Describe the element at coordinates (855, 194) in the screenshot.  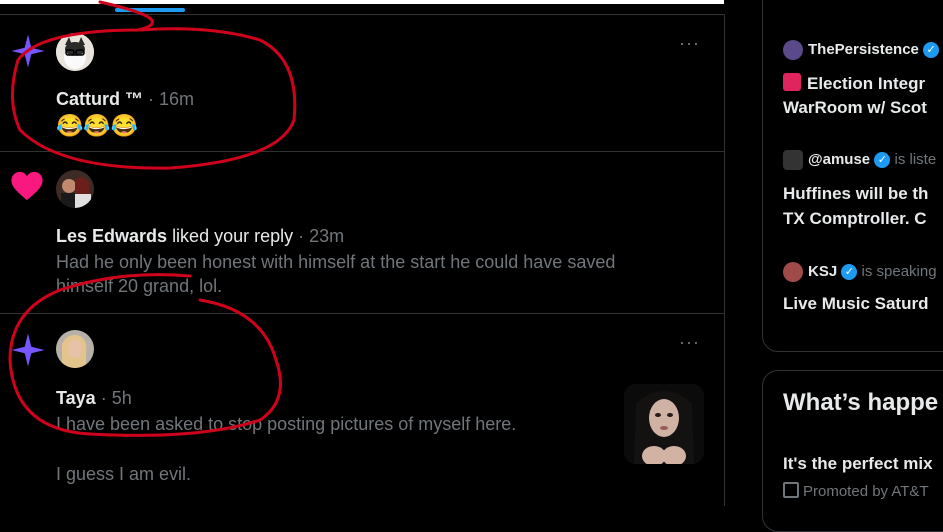
I see `space-title: Huffines will be th` at that location.